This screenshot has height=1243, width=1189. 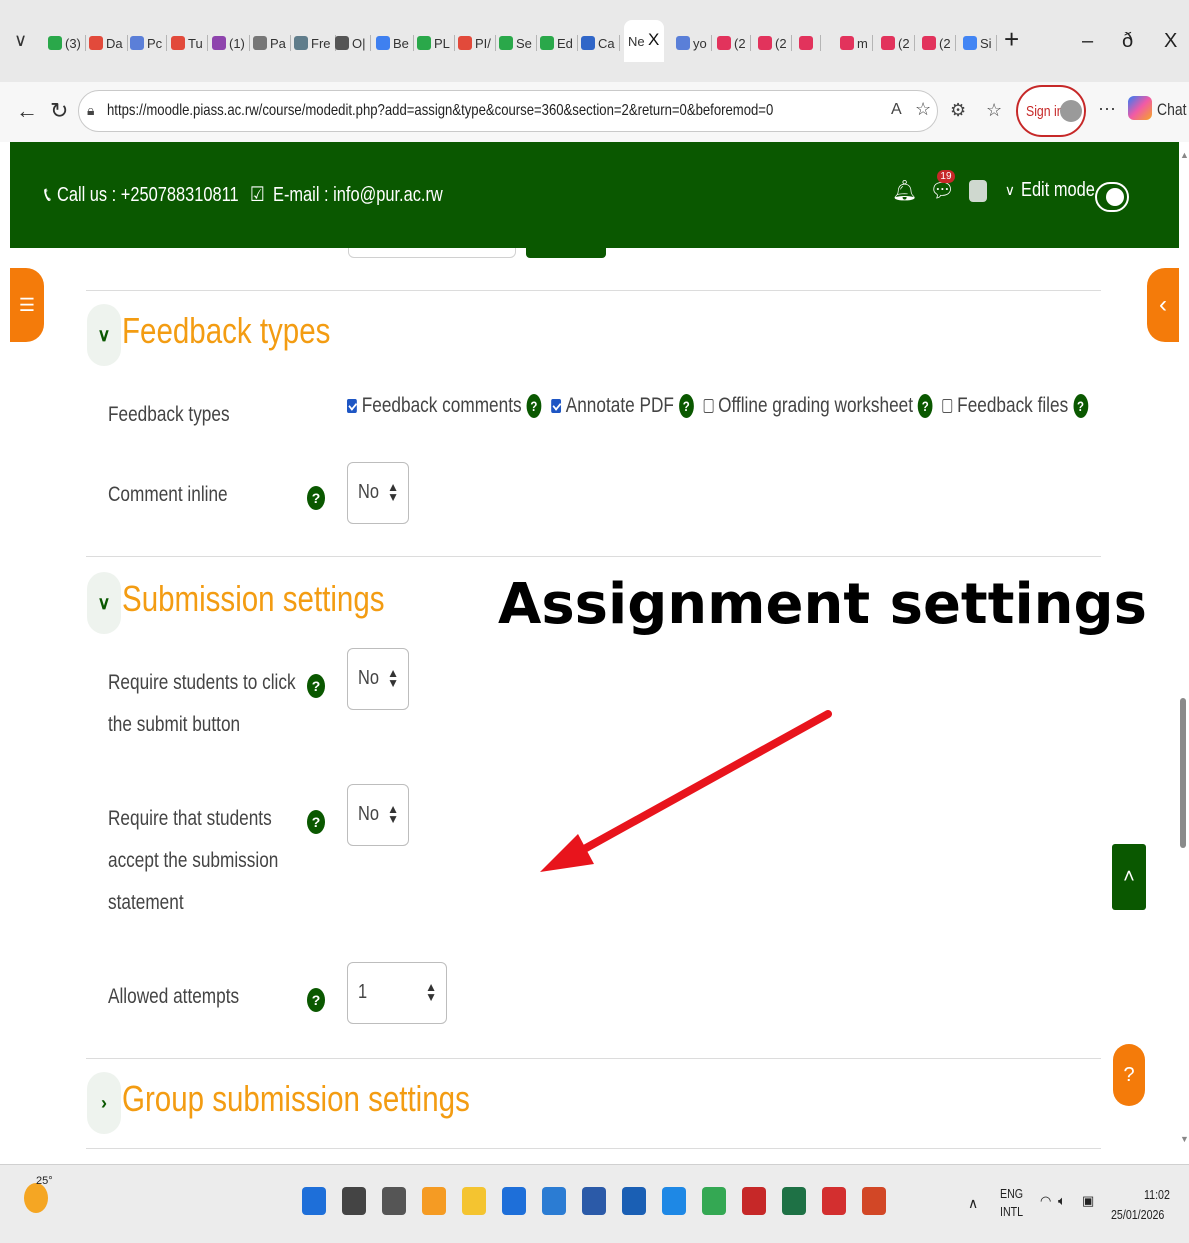 What do you see at coordinates (1010, 190) in the screenshot?
I see `user-menu-chevron-icon: ∨` at bounding box center [1010, 190].